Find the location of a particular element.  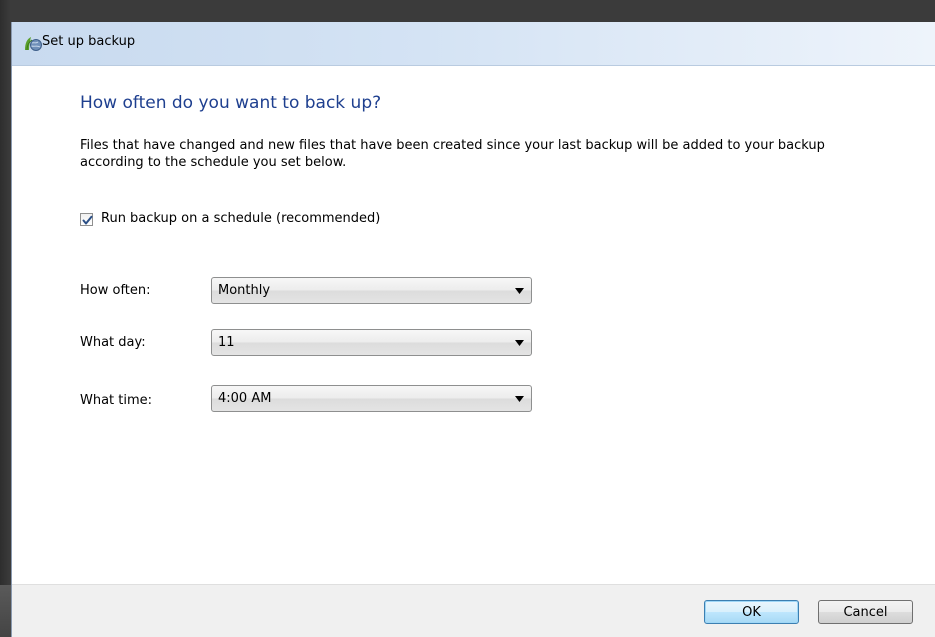

title-bar: Set up backup is located at coordinates (473, 44).